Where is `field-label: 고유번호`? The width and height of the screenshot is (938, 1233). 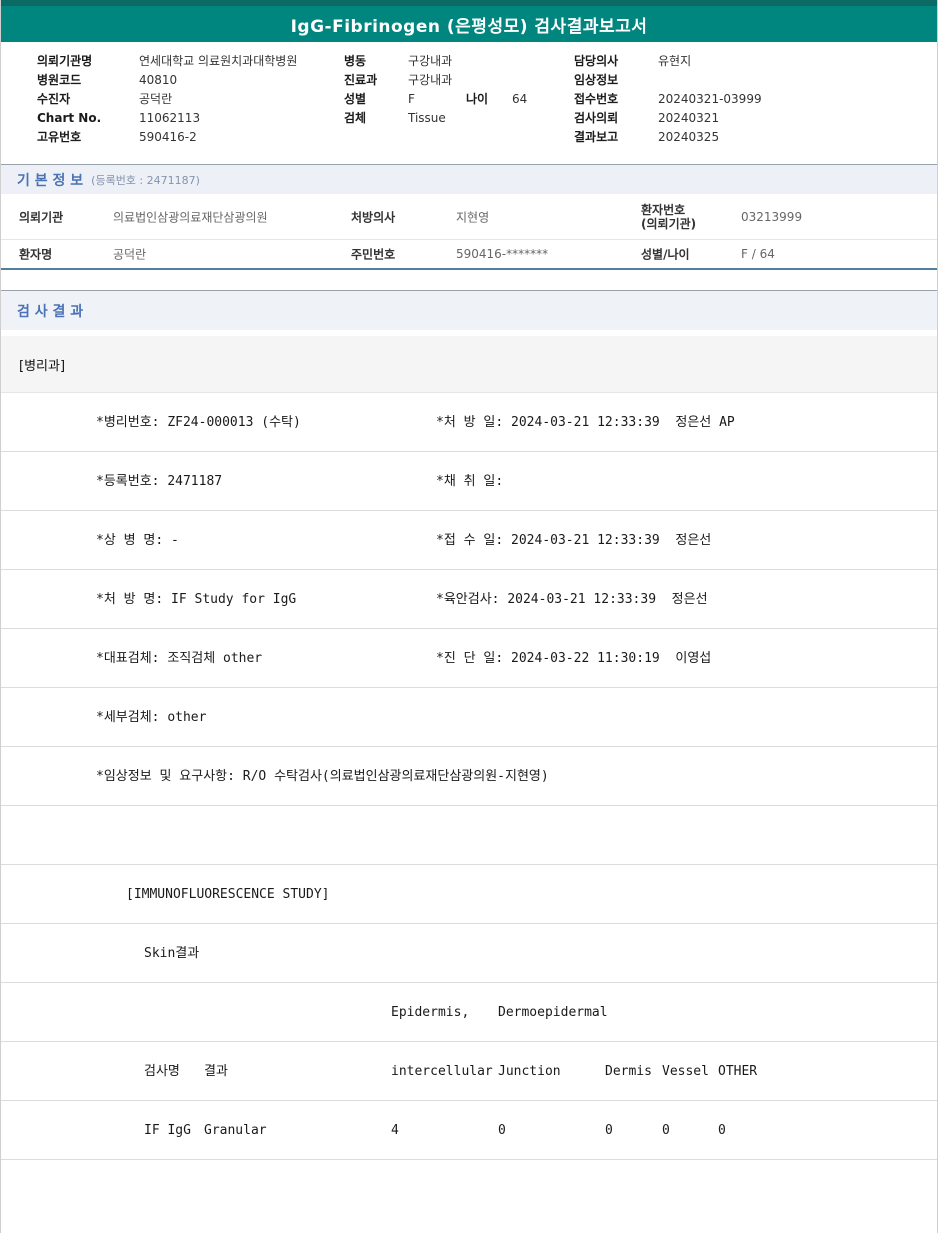 field-label: 고유번호 is located at coordinates (59, 137).